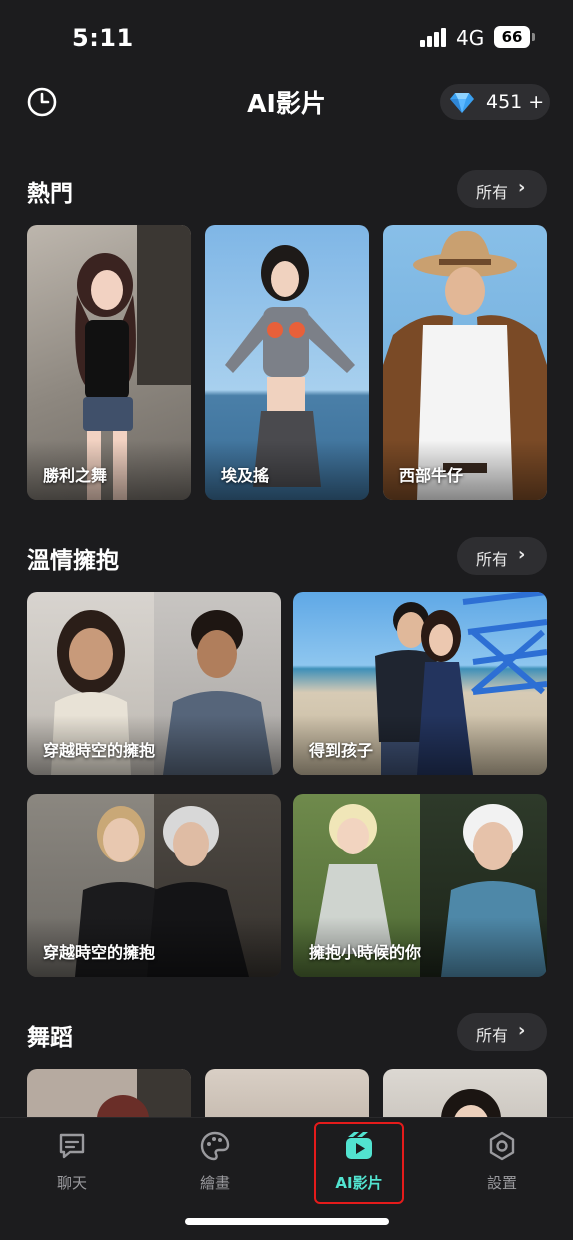 This screenshot has width=573, height=1240. I want to click on section-title-warm-hug: 溫情擁抱, so click(73, 561).